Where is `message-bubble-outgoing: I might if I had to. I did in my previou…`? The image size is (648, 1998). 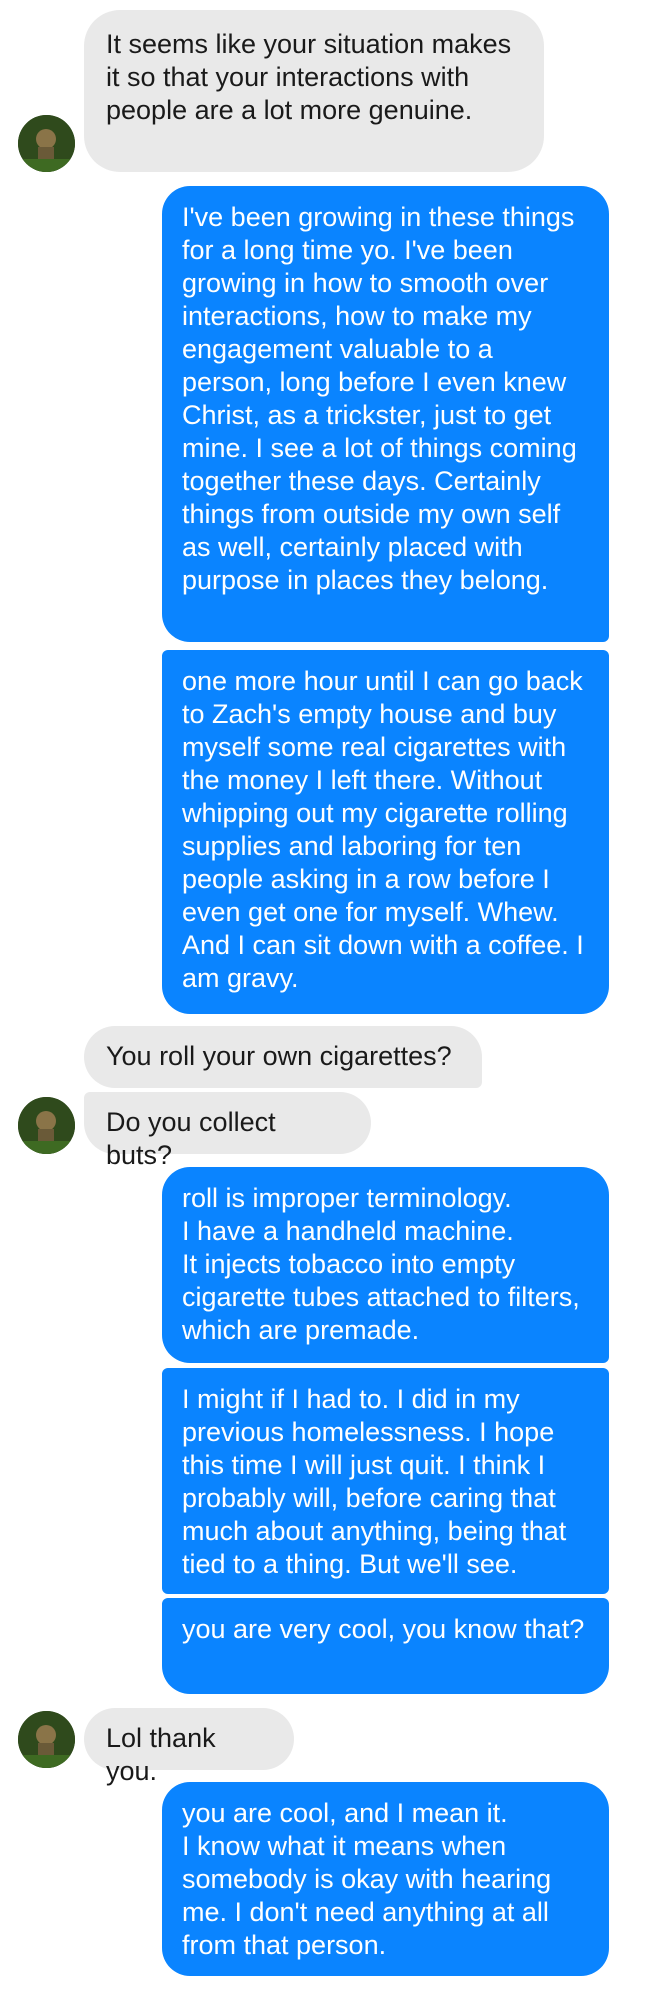
message-bubble-outgoing: I might if I had to. I did in my previou… is located at coordinates (385, 1481).